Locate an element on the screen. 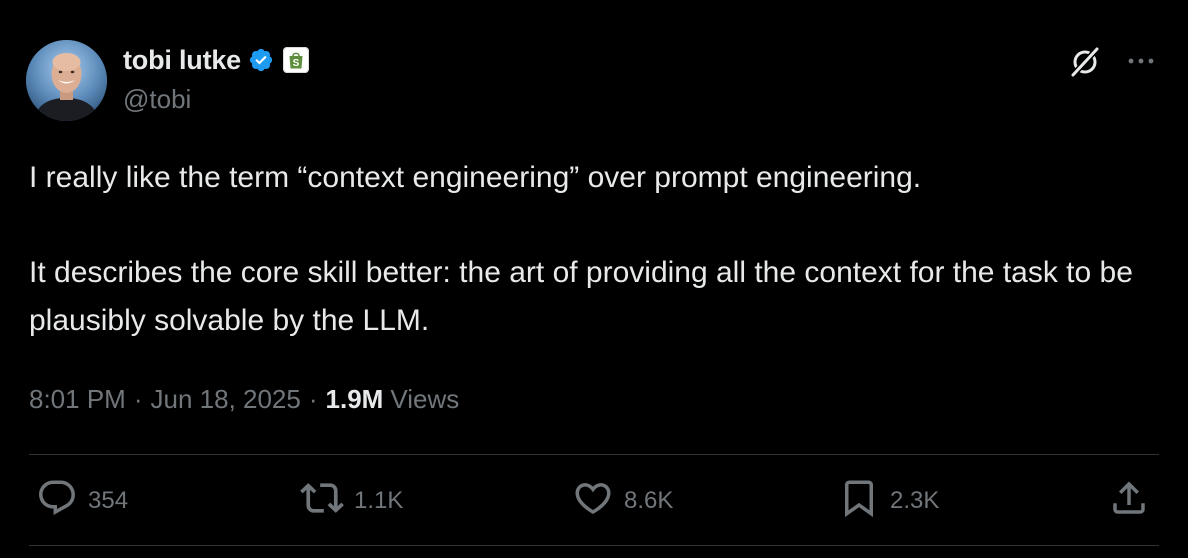 This screenshot has height=558, width=1188. avatar-portrait is located at coordinates (66, 80).